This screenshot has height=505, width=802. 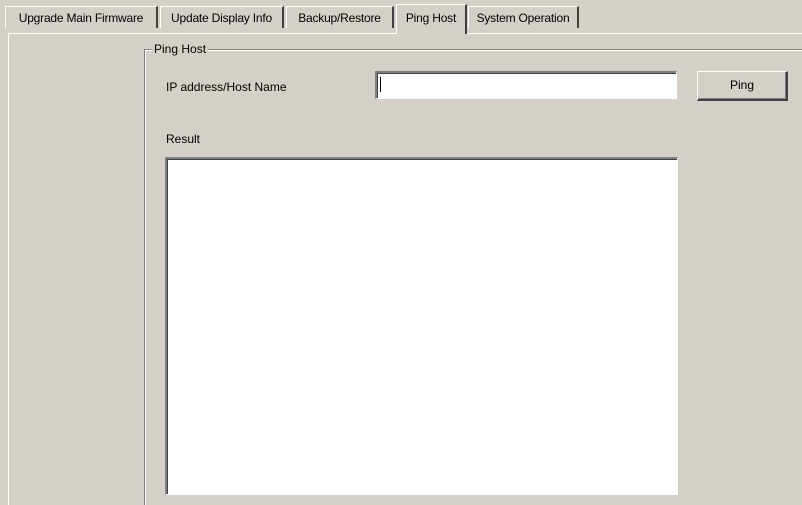 I want to click on ip-address-input, so click(x=526, y=85).